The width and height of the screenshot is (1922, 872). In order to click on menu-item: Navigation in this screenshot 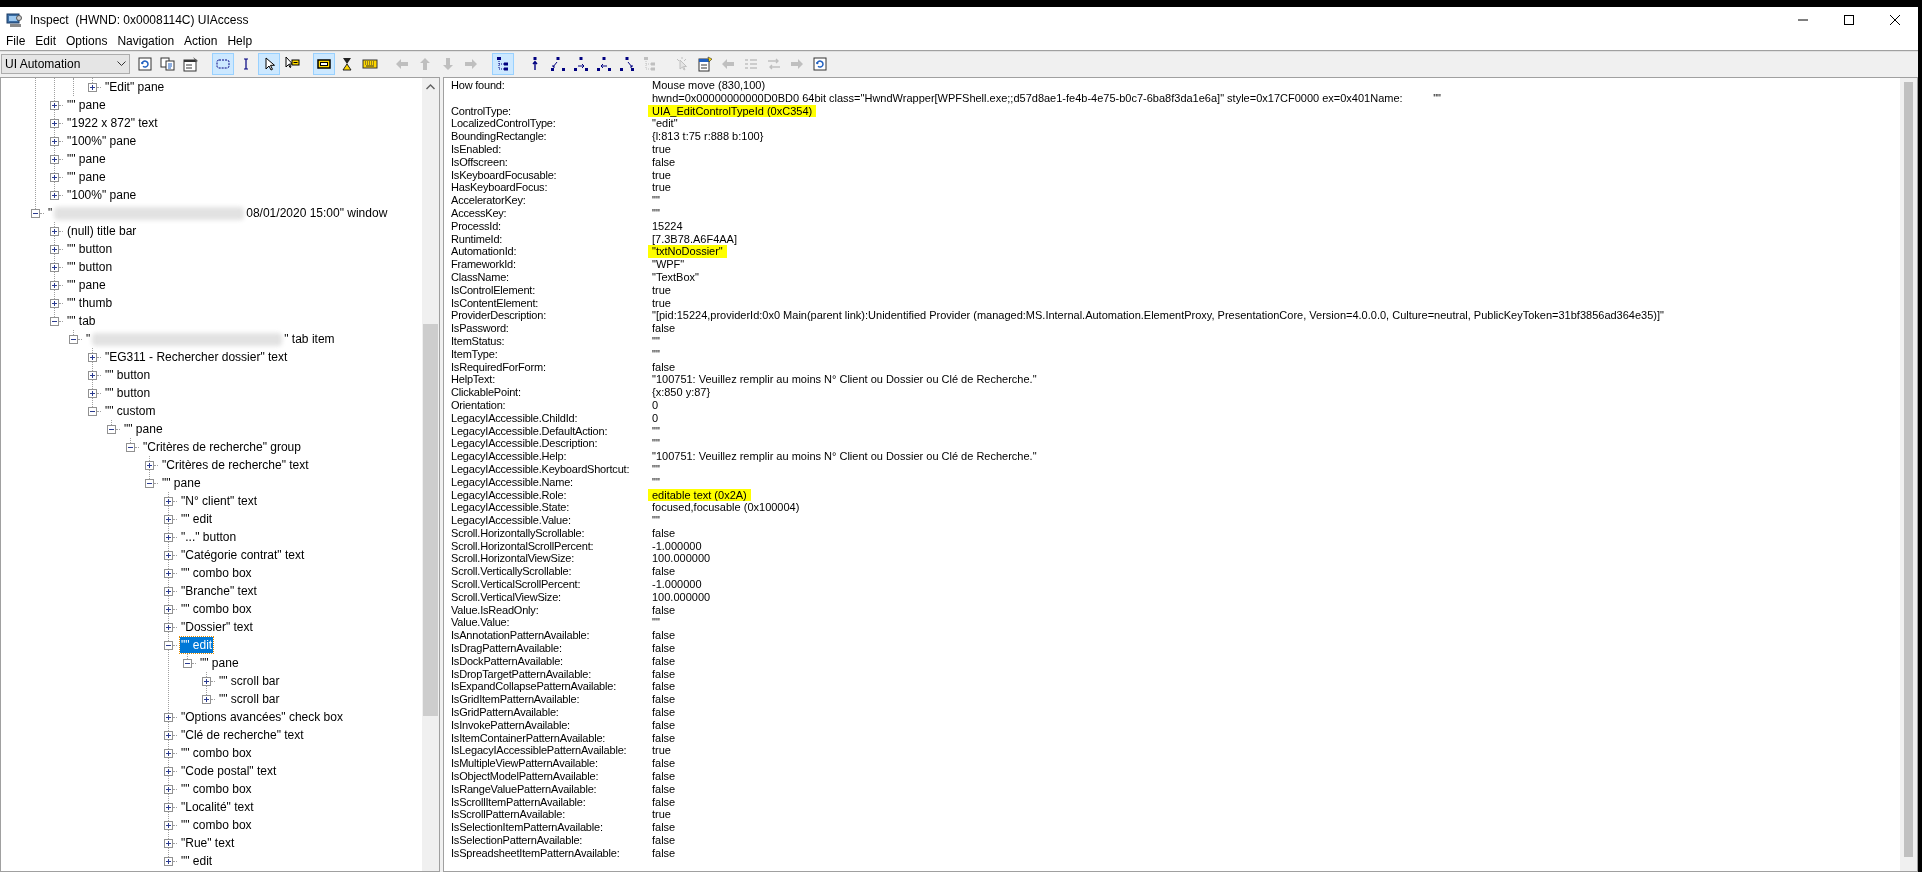, I will do `click(146, 41)`.